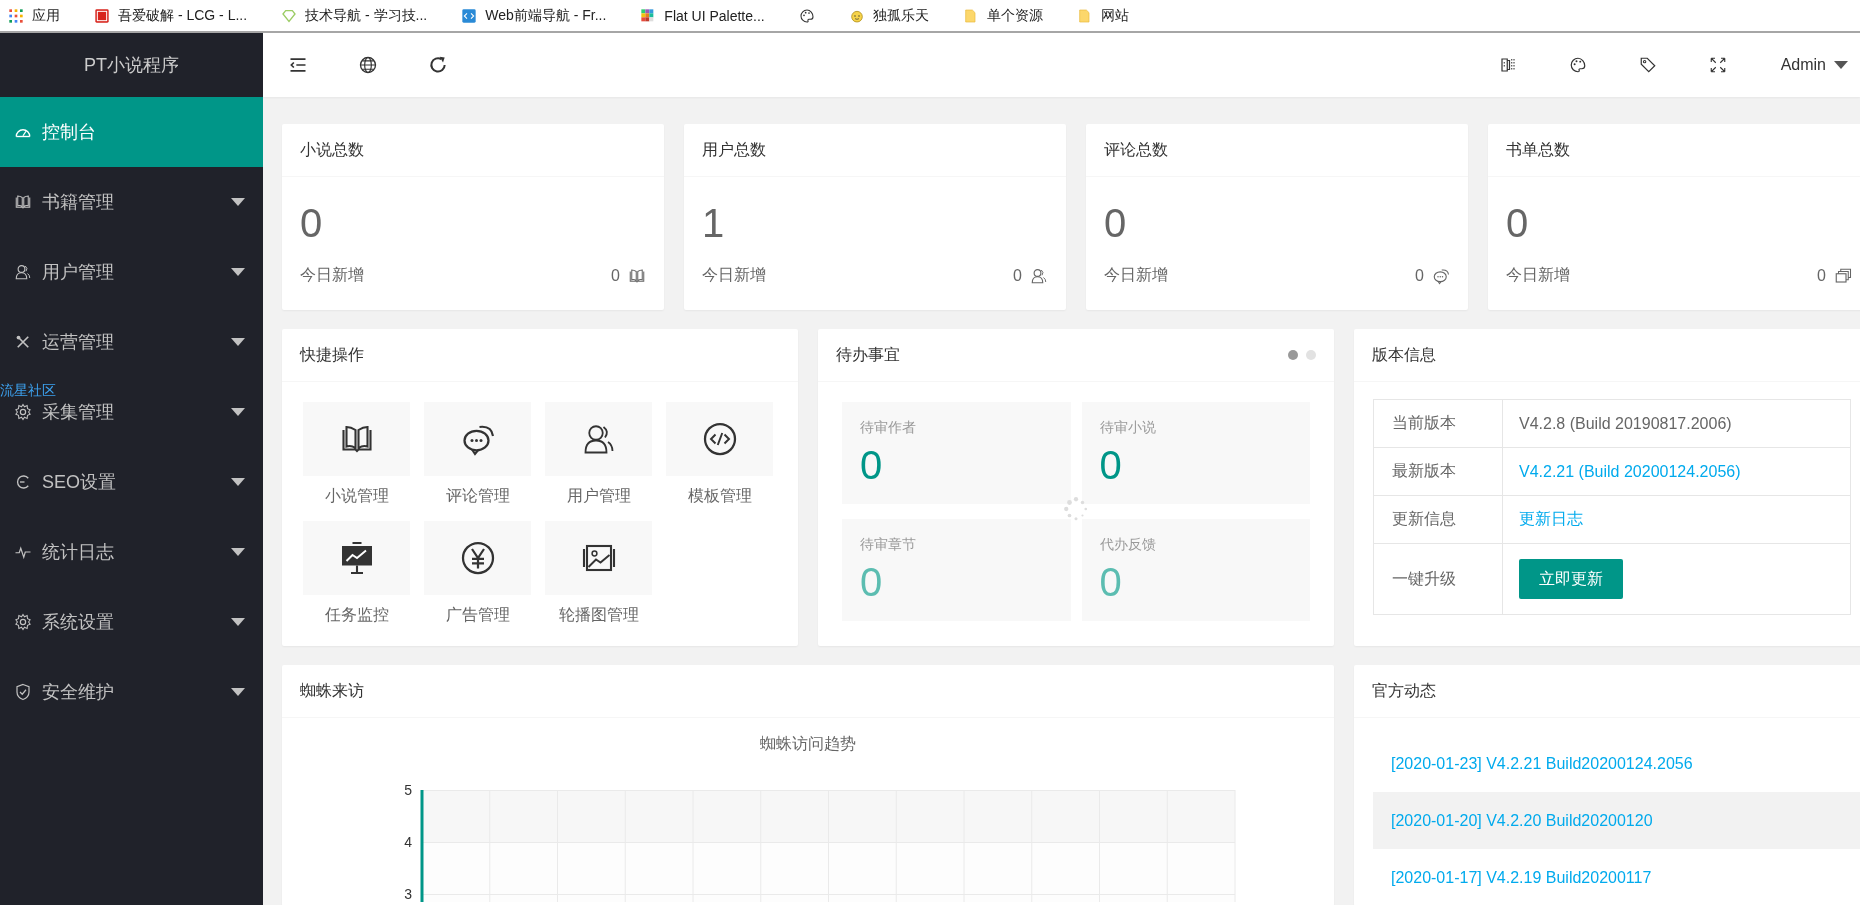 Image resolution: width=1860 pixels, height=905 pixels. I want to click on card-title: 官方动态, so click(1404, 690).